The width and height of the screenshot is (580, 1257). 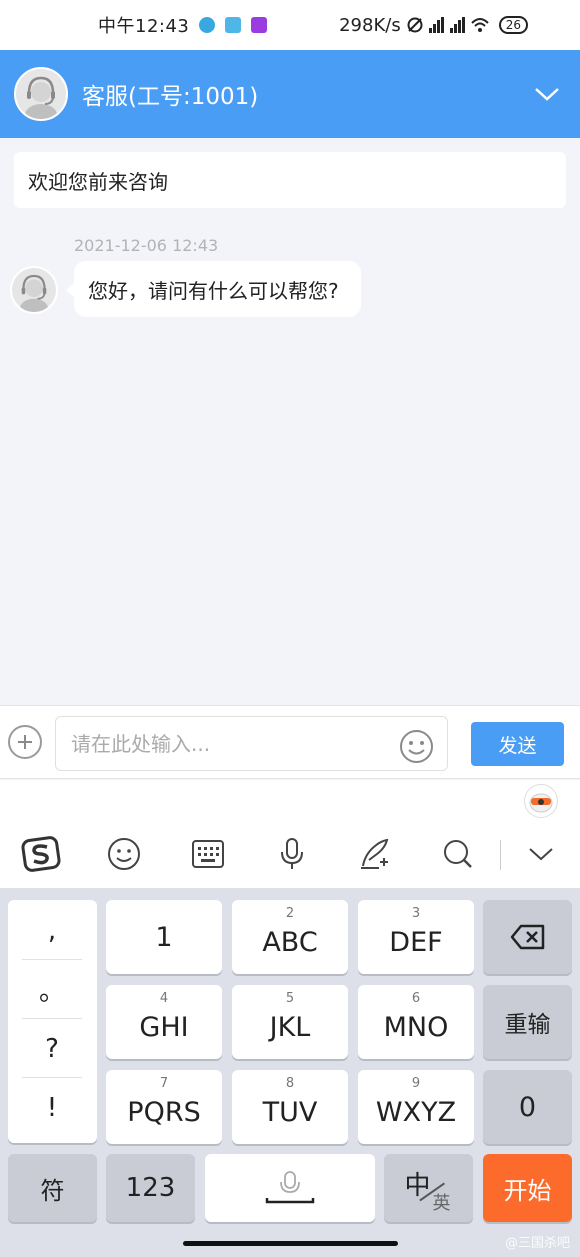 What do you see at coordinates (290, 1243) in the screenshot?
I see `home-indicator` at bounding box center [290, 1243].